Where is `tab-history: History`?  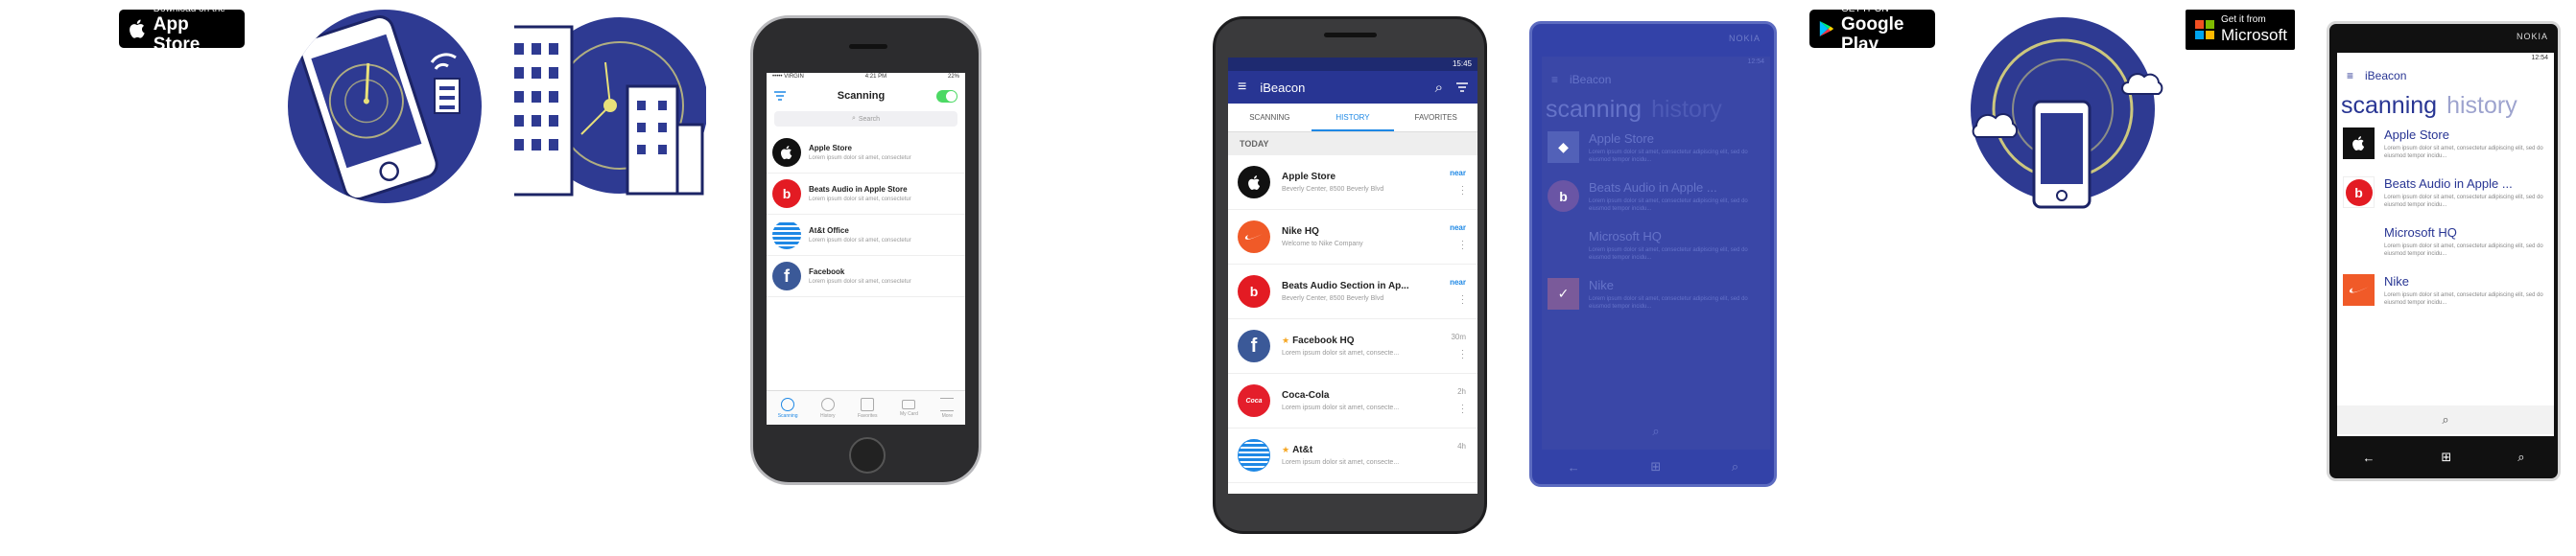
tab-history: History is located at coordinates (828, 408).